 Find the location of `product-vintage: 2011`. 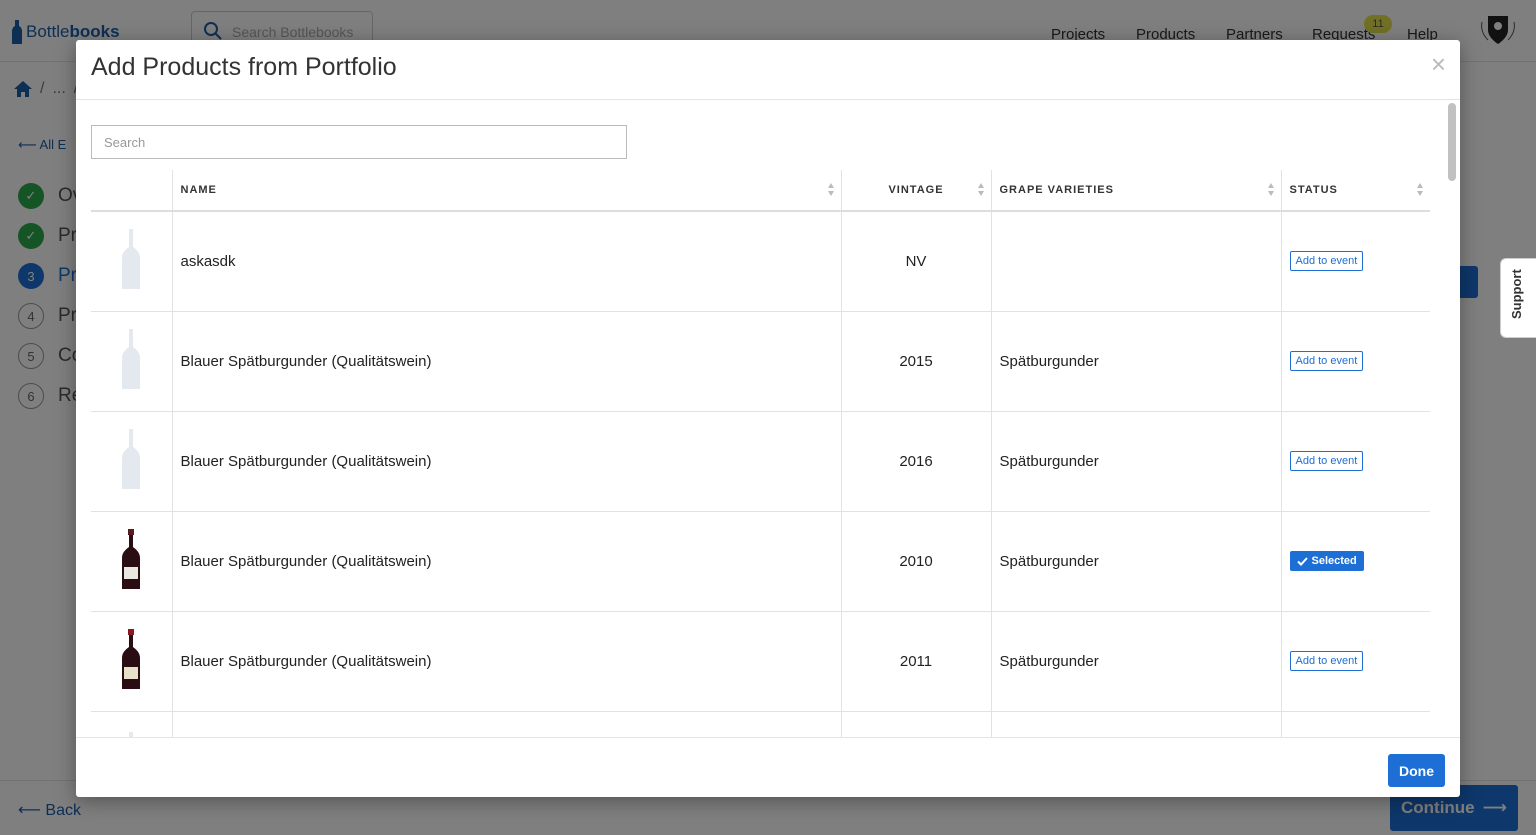

product-vintage: 2011 is located at coordinates (915, 661).